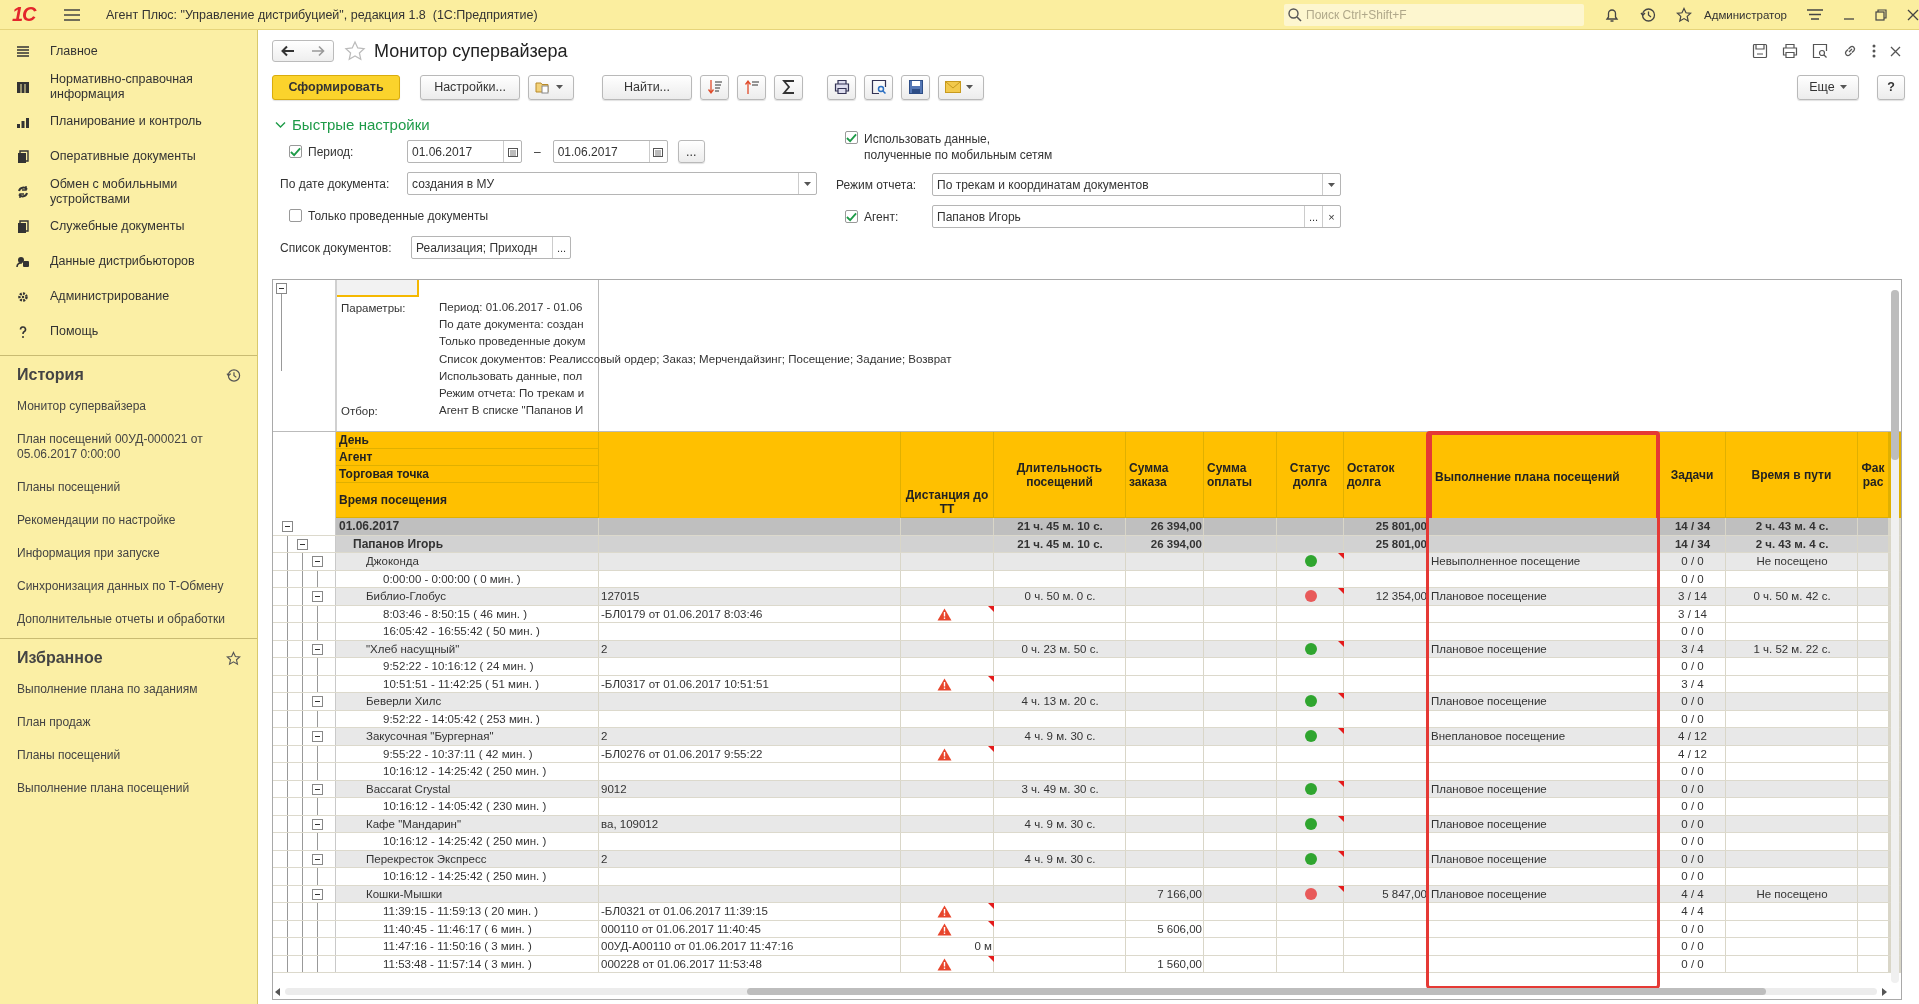 The height and width of the screenshot is (1004, 1919). What do you see at coordinates (129, 619) in the screenshot?
I see `history-link: Дополнительные отчеты и обработки` at bounding box center [129, 619].